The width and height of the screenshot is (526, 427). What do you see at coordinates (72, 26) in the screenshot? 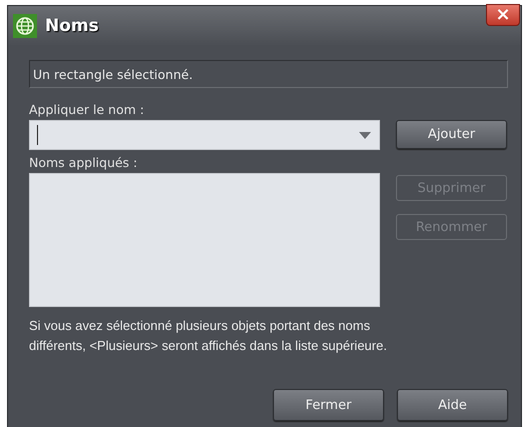
I see `window-title: Noms` at bounding box center [72, 26].